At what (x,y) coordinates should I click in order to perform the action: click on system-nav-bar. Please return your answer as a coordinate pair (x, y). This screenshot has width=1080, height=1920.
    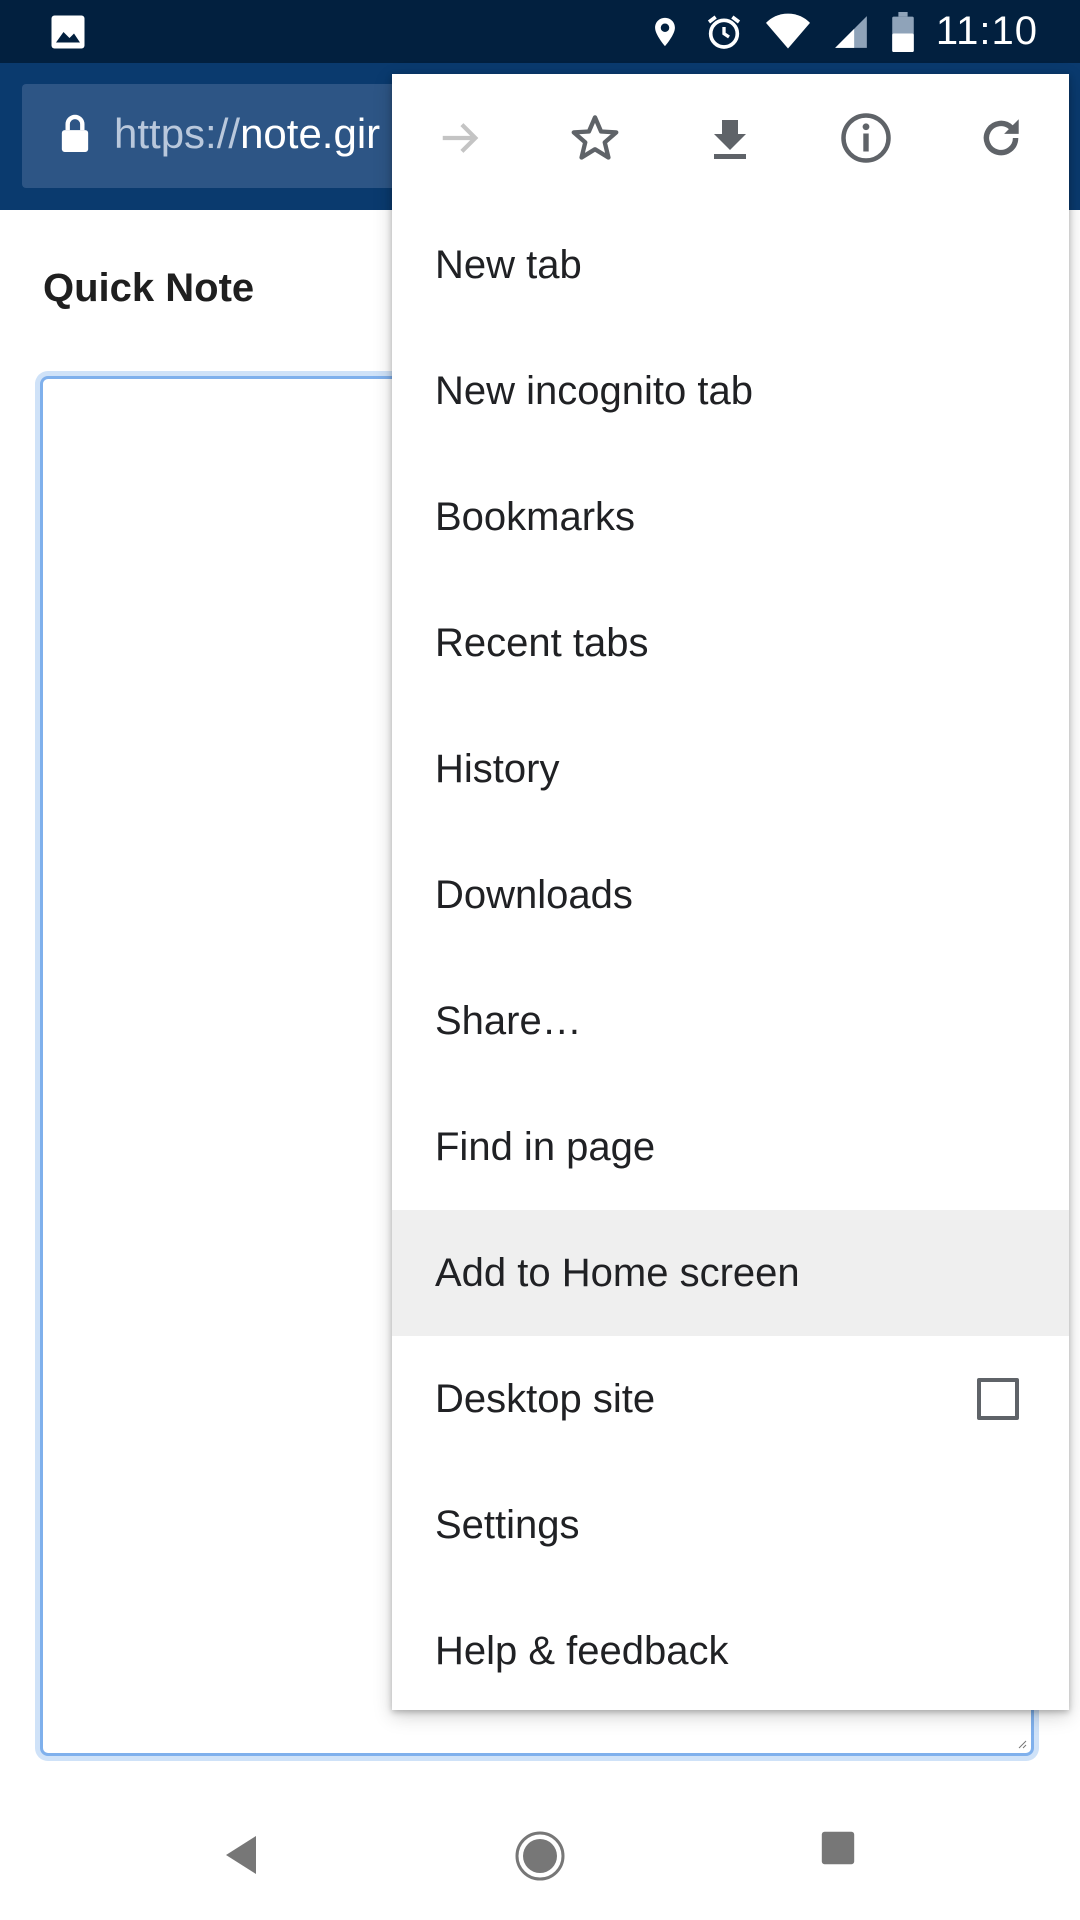
    Looking at the image, I should click on (540, 1860).